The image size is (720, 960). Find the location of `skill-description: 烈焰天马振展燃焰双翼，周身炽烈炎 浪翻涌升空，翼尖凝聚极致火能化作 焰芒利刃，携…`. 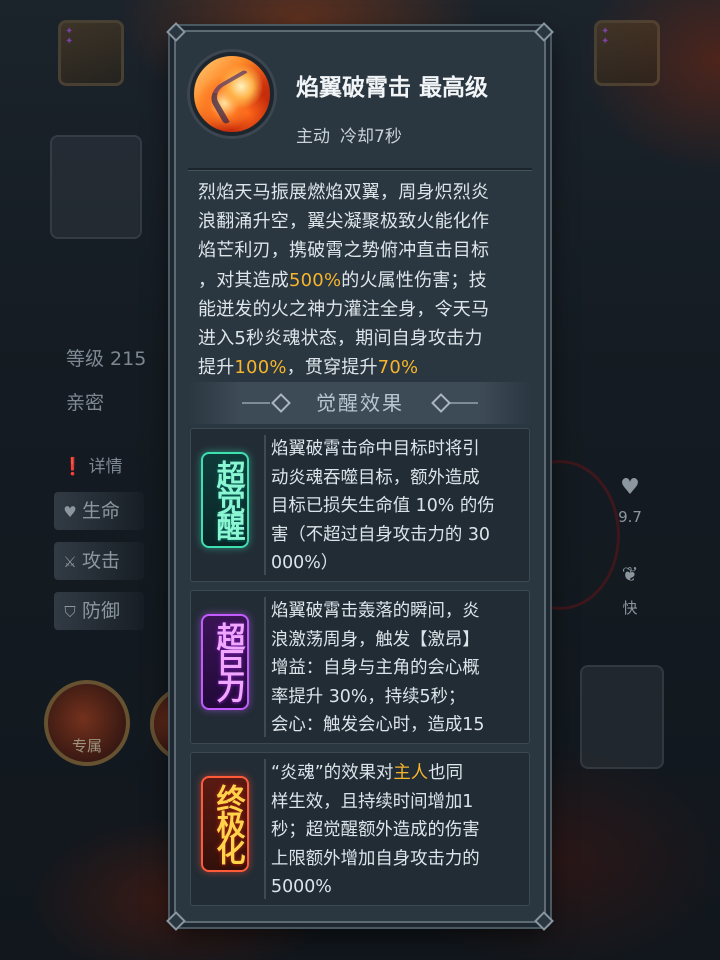

skill-description: 烈焰天马振展燃焰双翼，周身炽烈炎 浪翻涌升空，翼尖凝聚极致火能化作 焰芒利刃，携… is located at coordinates (364, 280).